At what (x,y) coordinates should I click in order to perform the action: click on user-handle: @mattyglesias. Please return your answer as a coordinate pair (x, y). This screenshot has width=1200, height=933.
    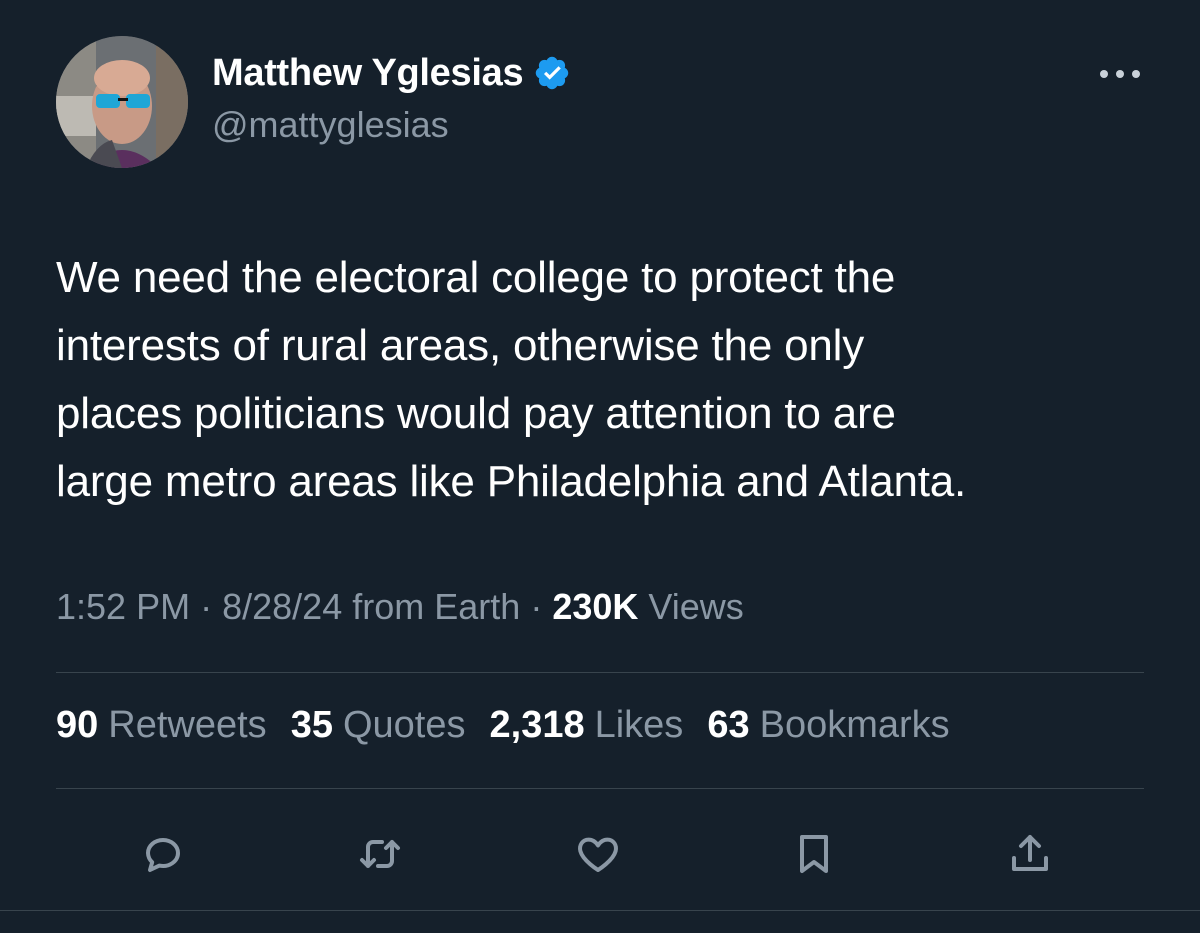
    Looking at the image, I should click on (391, 125).